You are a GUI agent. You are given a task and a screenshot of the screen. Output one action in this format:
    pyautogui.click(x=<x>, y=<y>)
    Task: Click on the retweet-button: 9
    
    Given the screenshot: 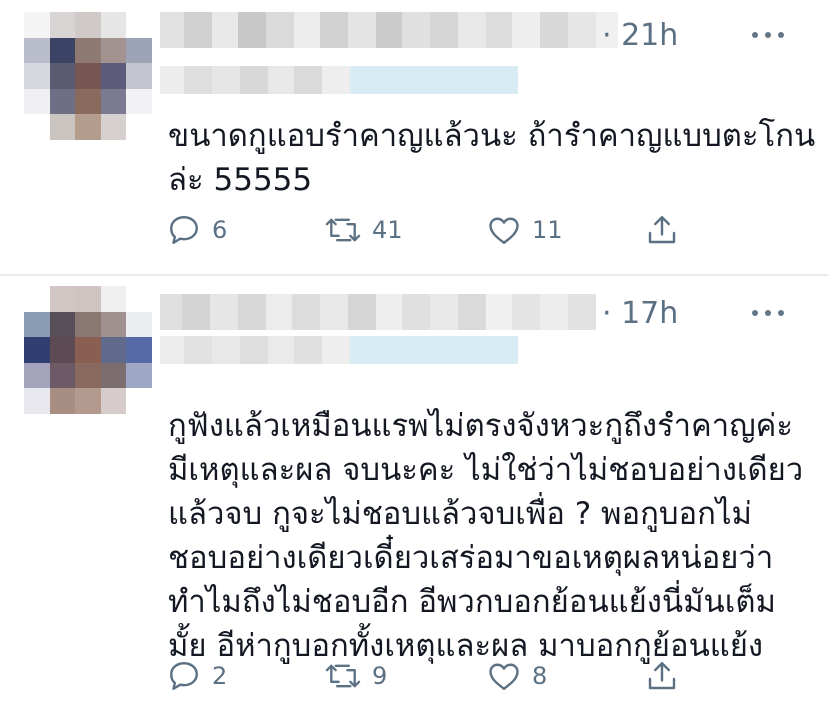 What is the action you would take?
    pyautogui.click(x=355, y=676)
    